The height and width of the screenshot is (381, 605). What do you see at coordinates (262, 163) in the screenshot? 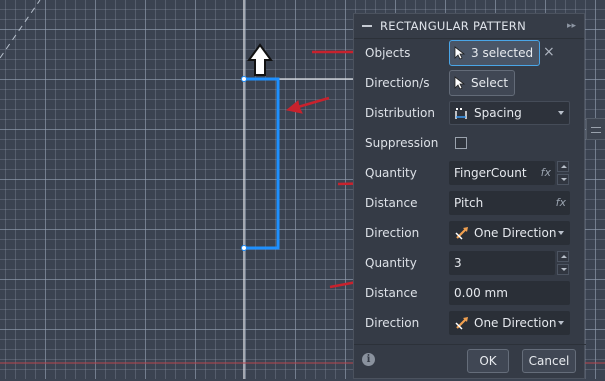
I see `selected-profile` at bounding box center [262, 163].